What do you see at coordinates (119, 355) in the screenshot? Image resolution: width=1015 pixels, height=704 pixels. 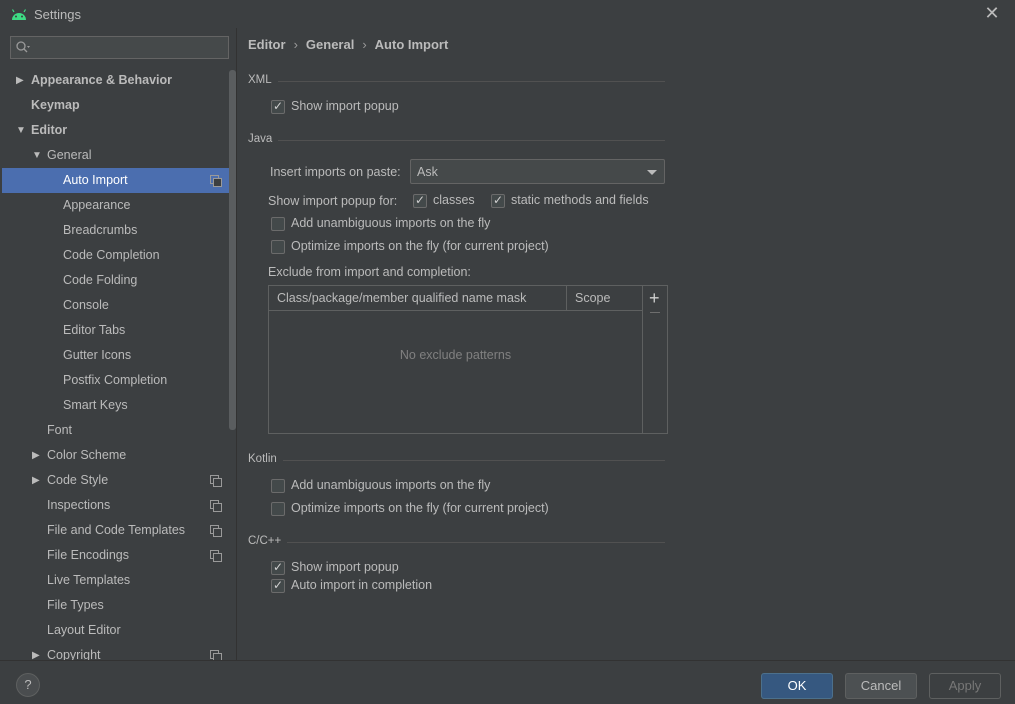 I see `tree-item-gutter-icons: Gutter Icons` at bounding box center [119, 355].